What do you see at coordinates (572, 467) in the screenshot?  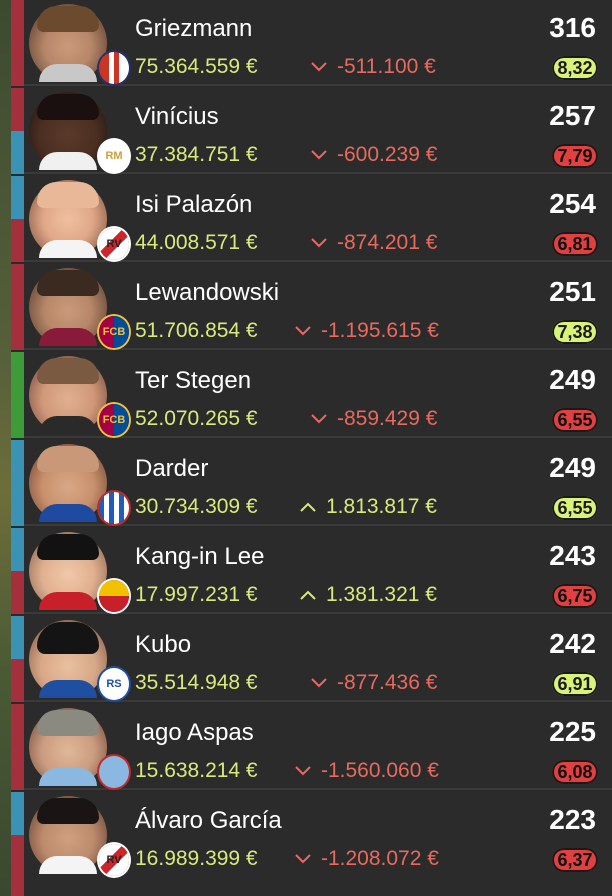 I see `total-points: 249` at bounding box center [572, 467].